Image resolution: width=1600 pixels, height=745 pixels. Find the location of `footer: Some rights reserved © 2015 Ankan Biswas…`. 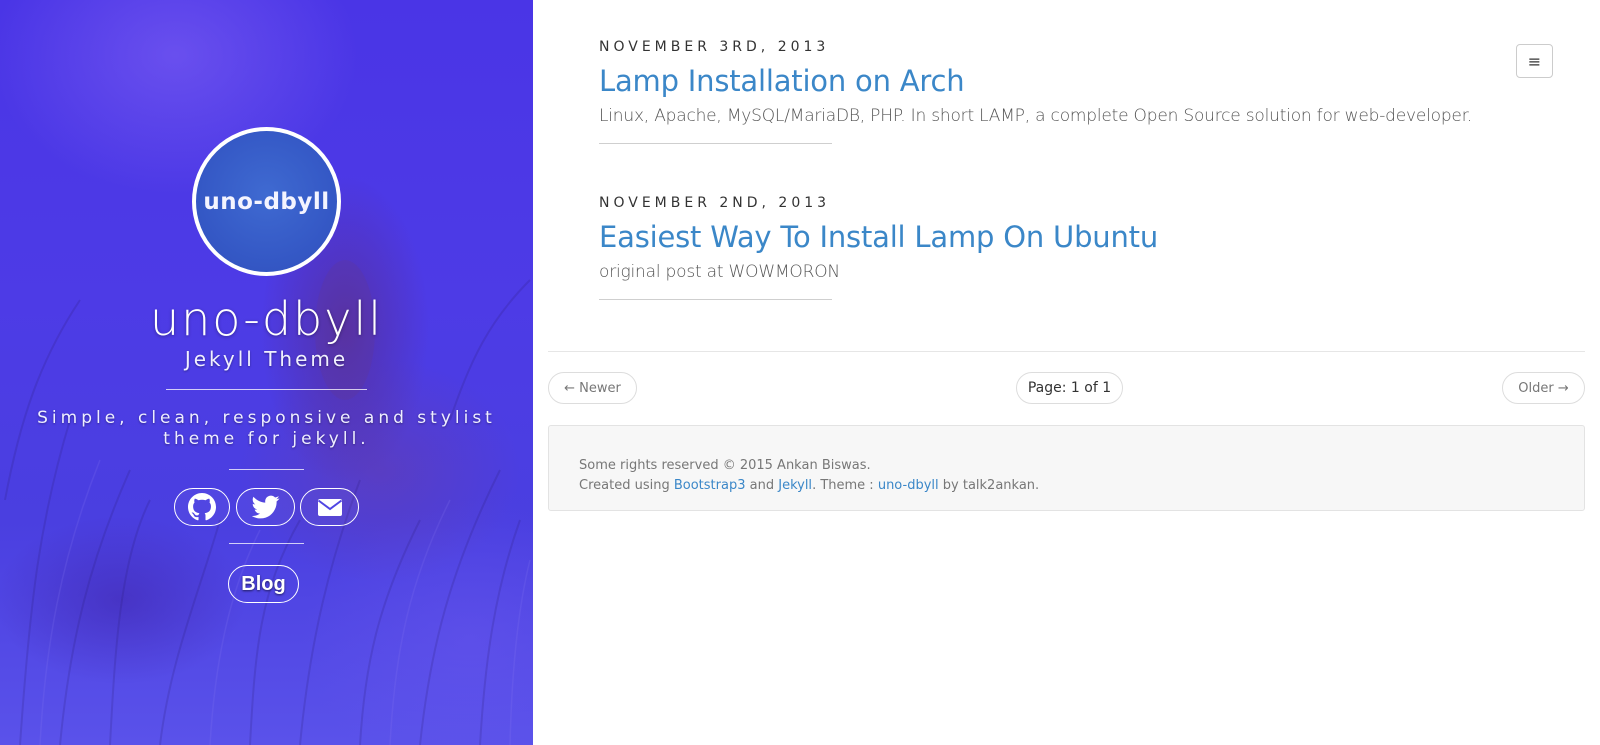

footer: Some rights reserved © 2015 Ankan Biswas… is located at coordinates (1066, 468).